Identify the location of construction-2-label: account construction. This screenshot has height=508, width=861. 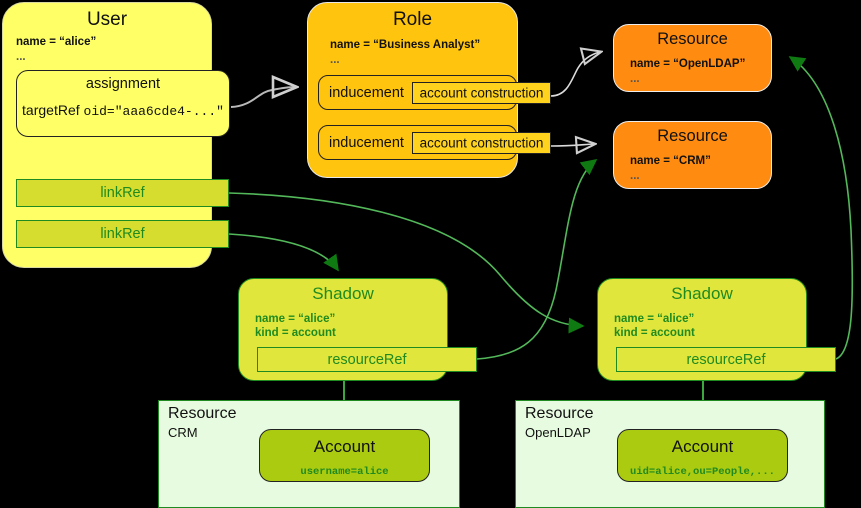
(481, 143).